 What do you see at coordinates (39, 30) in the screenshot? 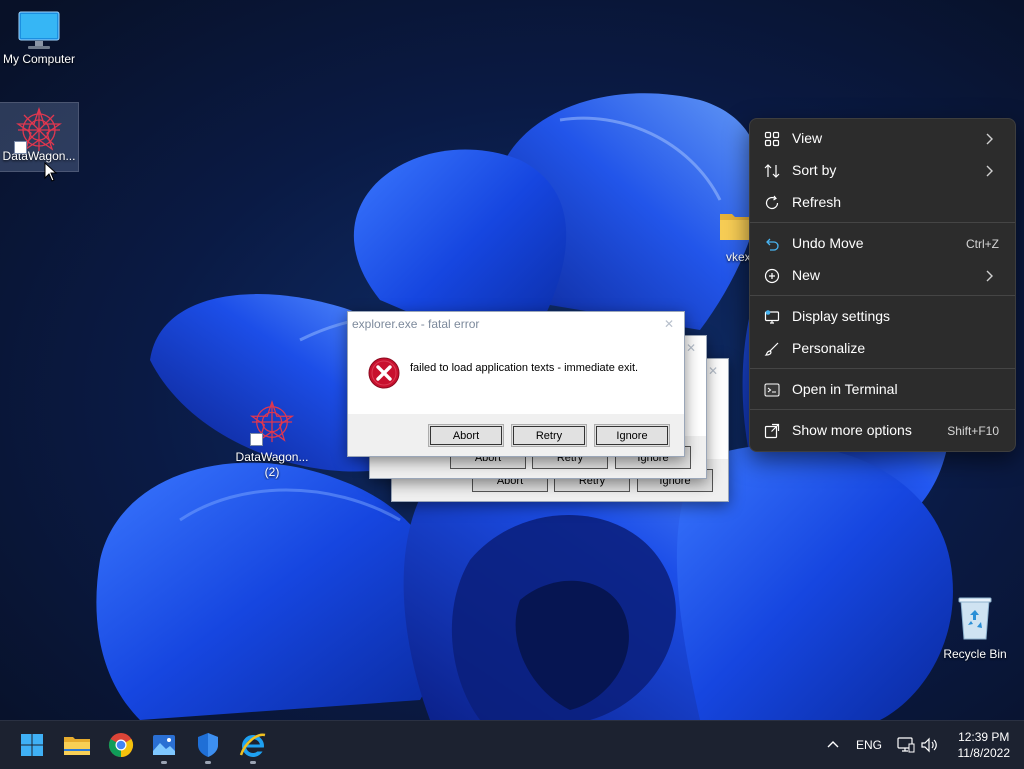
I see `monitor-icon` at bounding box center [39, 30].